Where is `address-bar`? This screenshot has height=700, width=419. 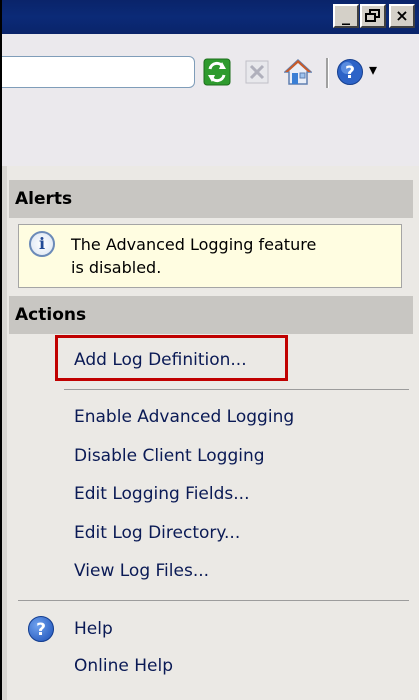
address-bar is located at coordinates (98, 72).